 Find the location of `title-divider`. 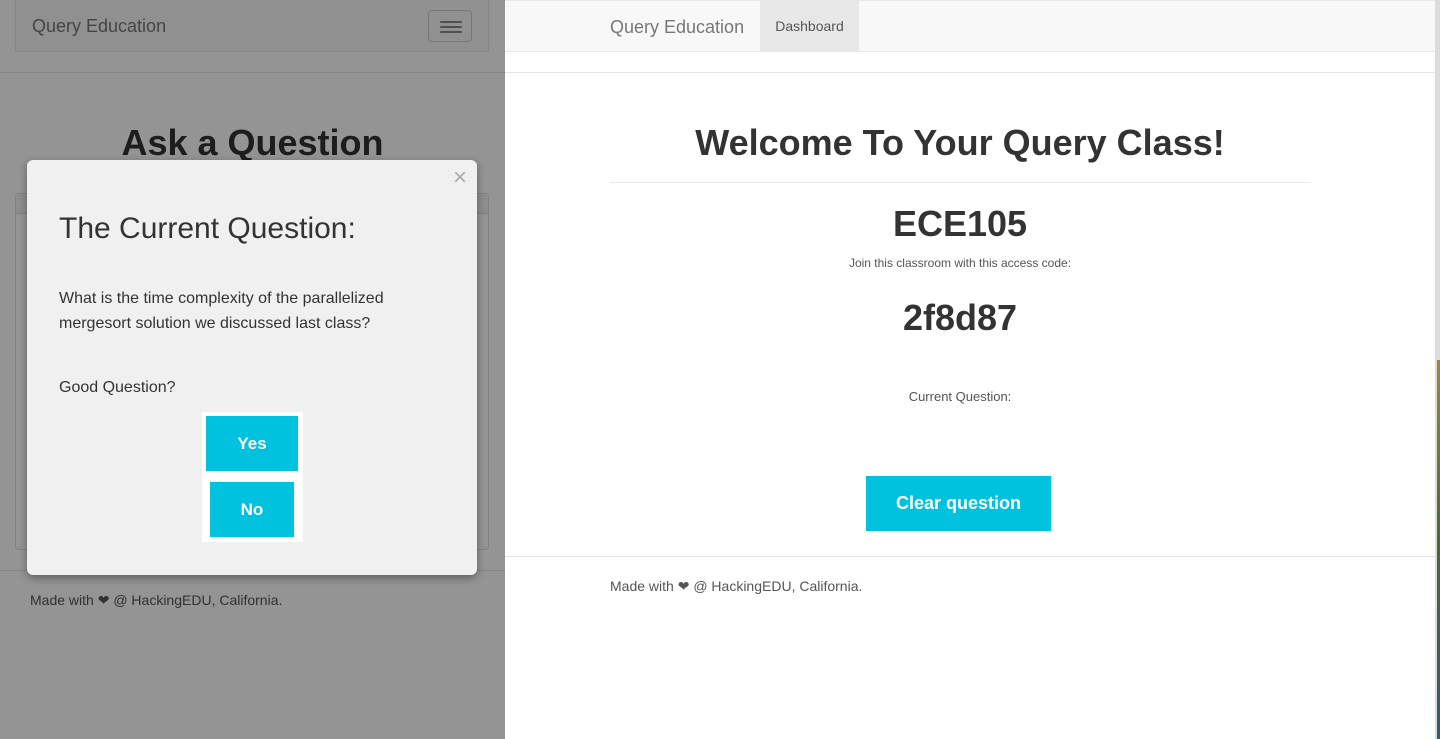

title-divider is located at coordinates (960, 182).